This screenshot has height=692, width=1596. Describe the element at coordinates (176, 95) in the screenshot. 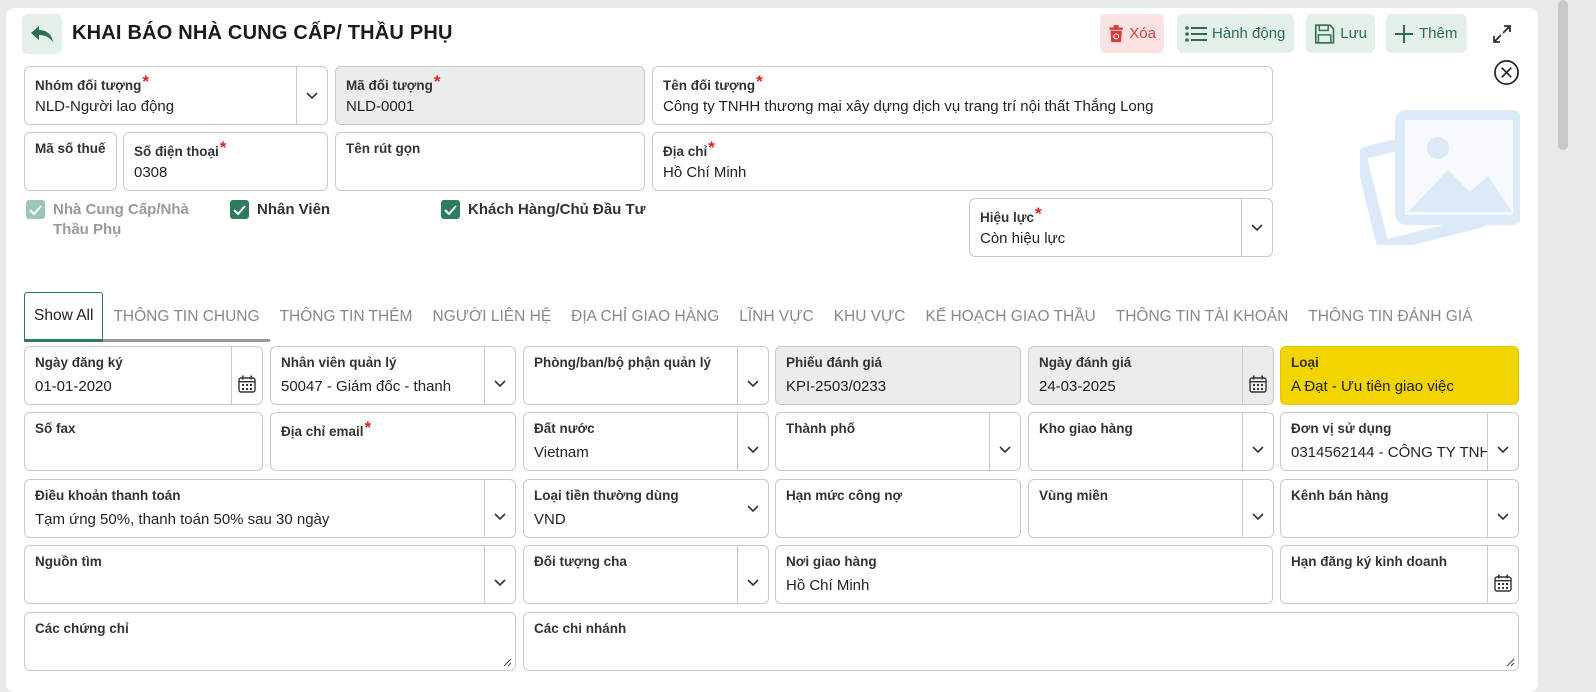

I see `nhom-doi-tuong-select: Nhóm đối tượng* NLD-Người lao động` at that location.